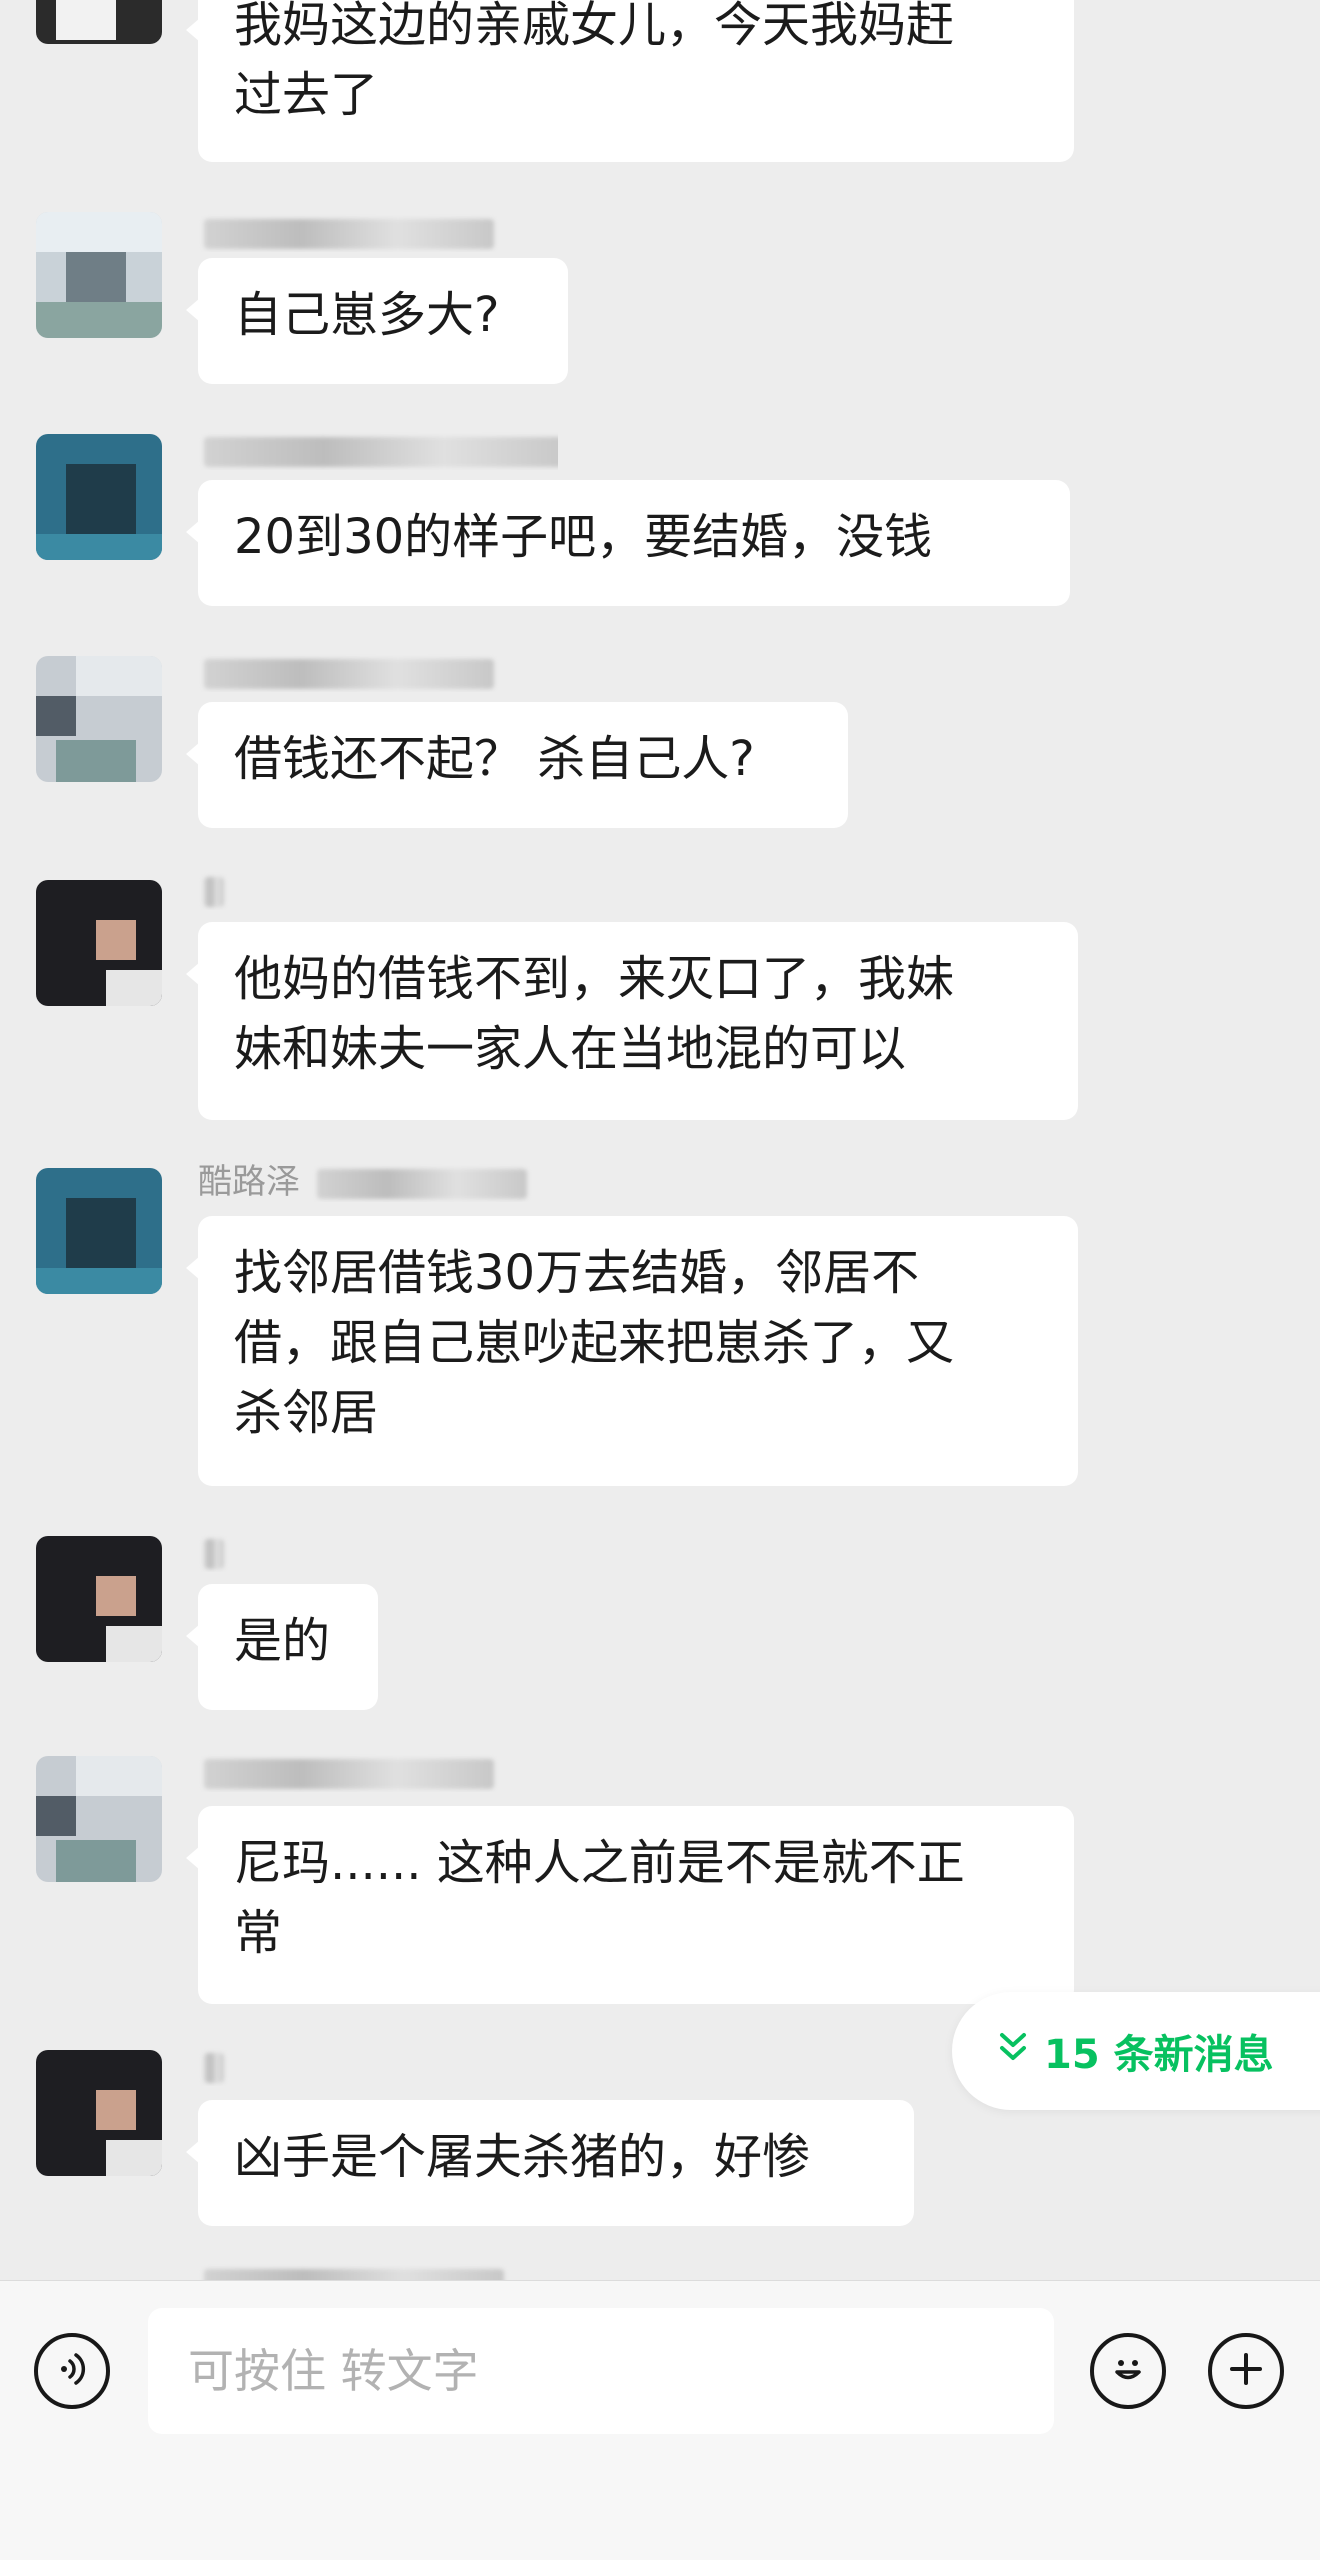  What do you see at coordinates (594, 1343) in the screenshot?
I see `message-line: 借，跟自己崽吵起来把崽杀了，又` at bounding box center [594, 1343].